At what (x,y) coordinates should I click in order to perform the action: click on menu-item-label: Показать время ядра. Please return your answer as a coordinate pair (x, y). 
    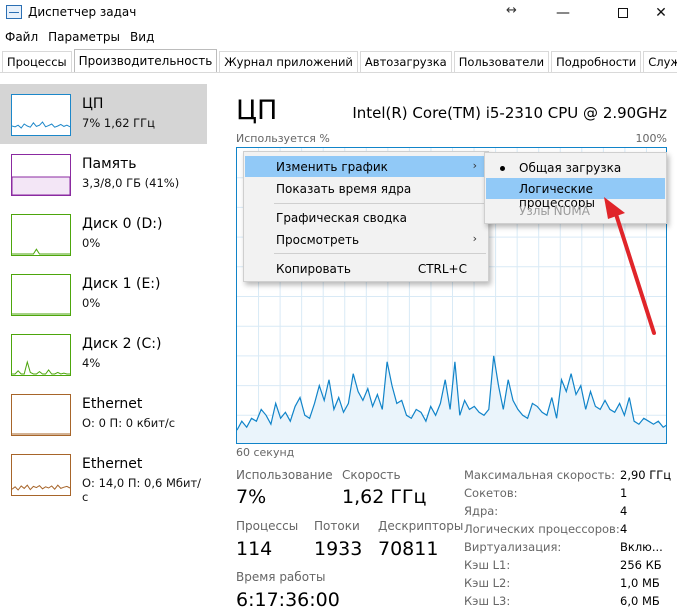
    Looking at the image, I should click on (344, 189).